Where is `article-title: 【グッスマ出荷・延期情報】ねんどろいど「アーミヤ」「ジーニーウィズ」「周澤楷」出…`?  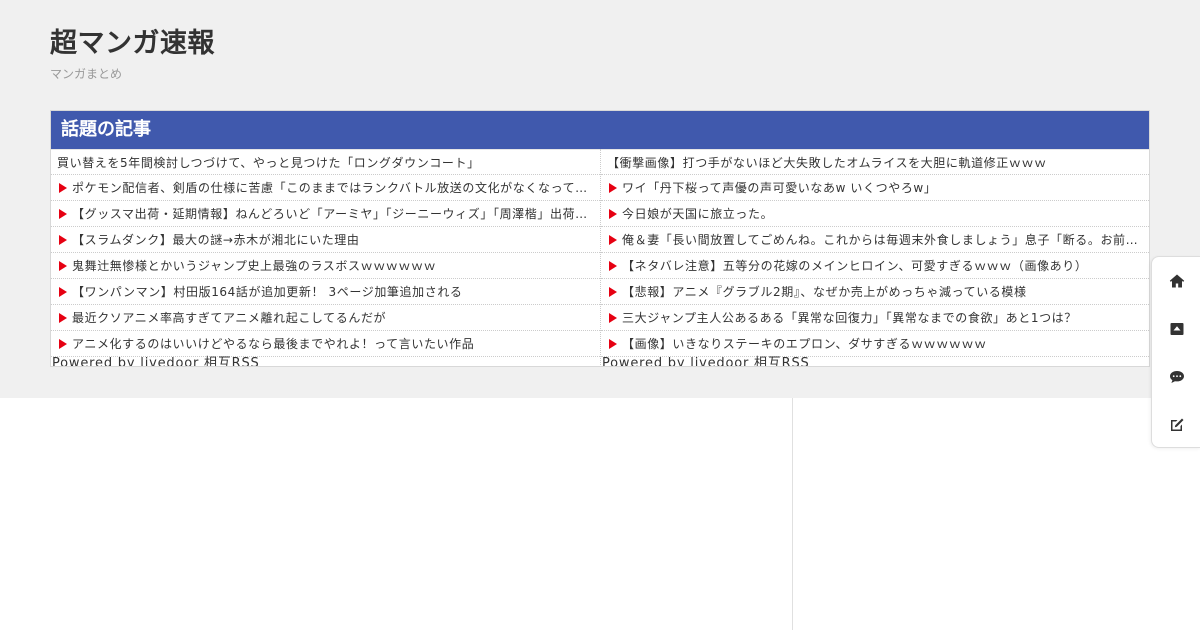
article-title: 【グッスマ出荷・延期情報】ねんどろいど「アーミヤ」「ジーニーウィズ」「周澤楷」出… is located at coordinates (333, 214).